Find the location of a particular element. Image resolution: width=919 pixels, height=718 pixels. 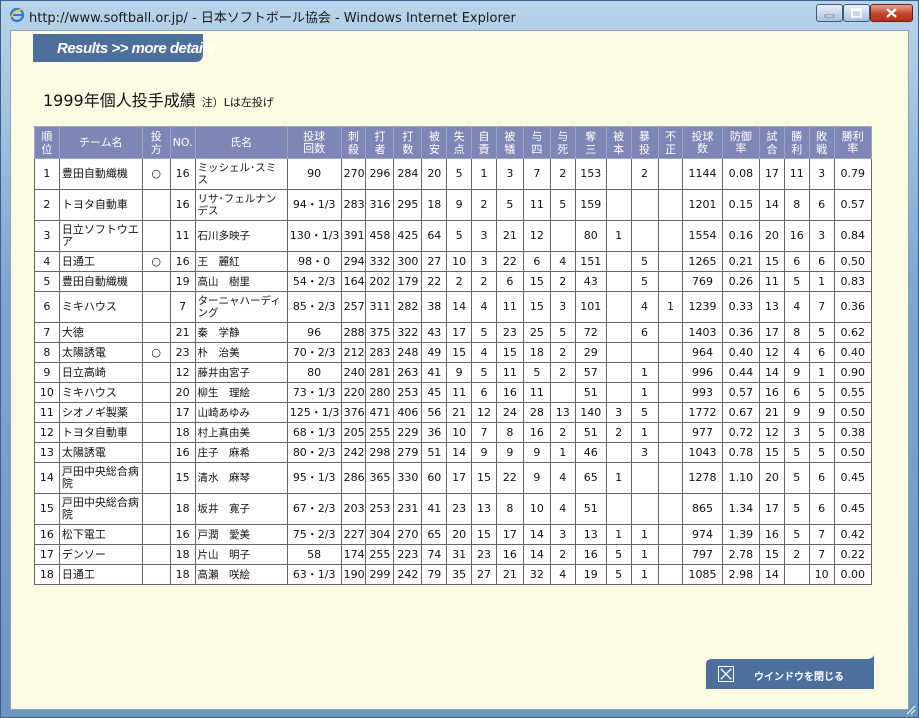

stat-cell: 13 is located at coordinates (562, 412).